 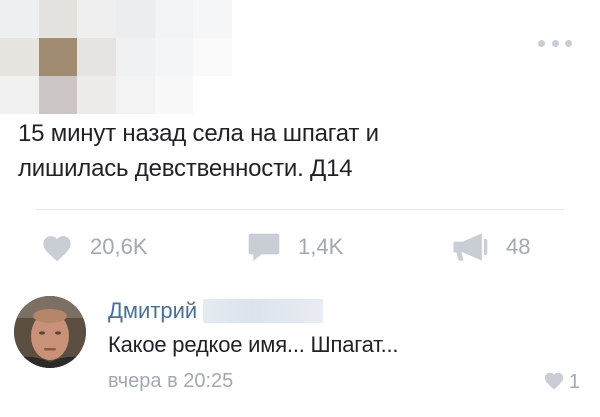 What do you see at coordinates (300, 209) in the screenshot?
I see `divider` at bounding box center [300, 209].